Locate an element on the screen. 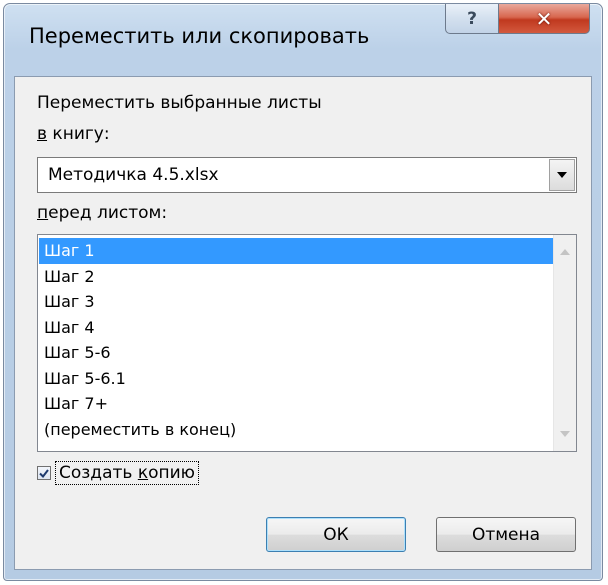  before-sheet-label: перед листом: is located at coordinates (102, 213).